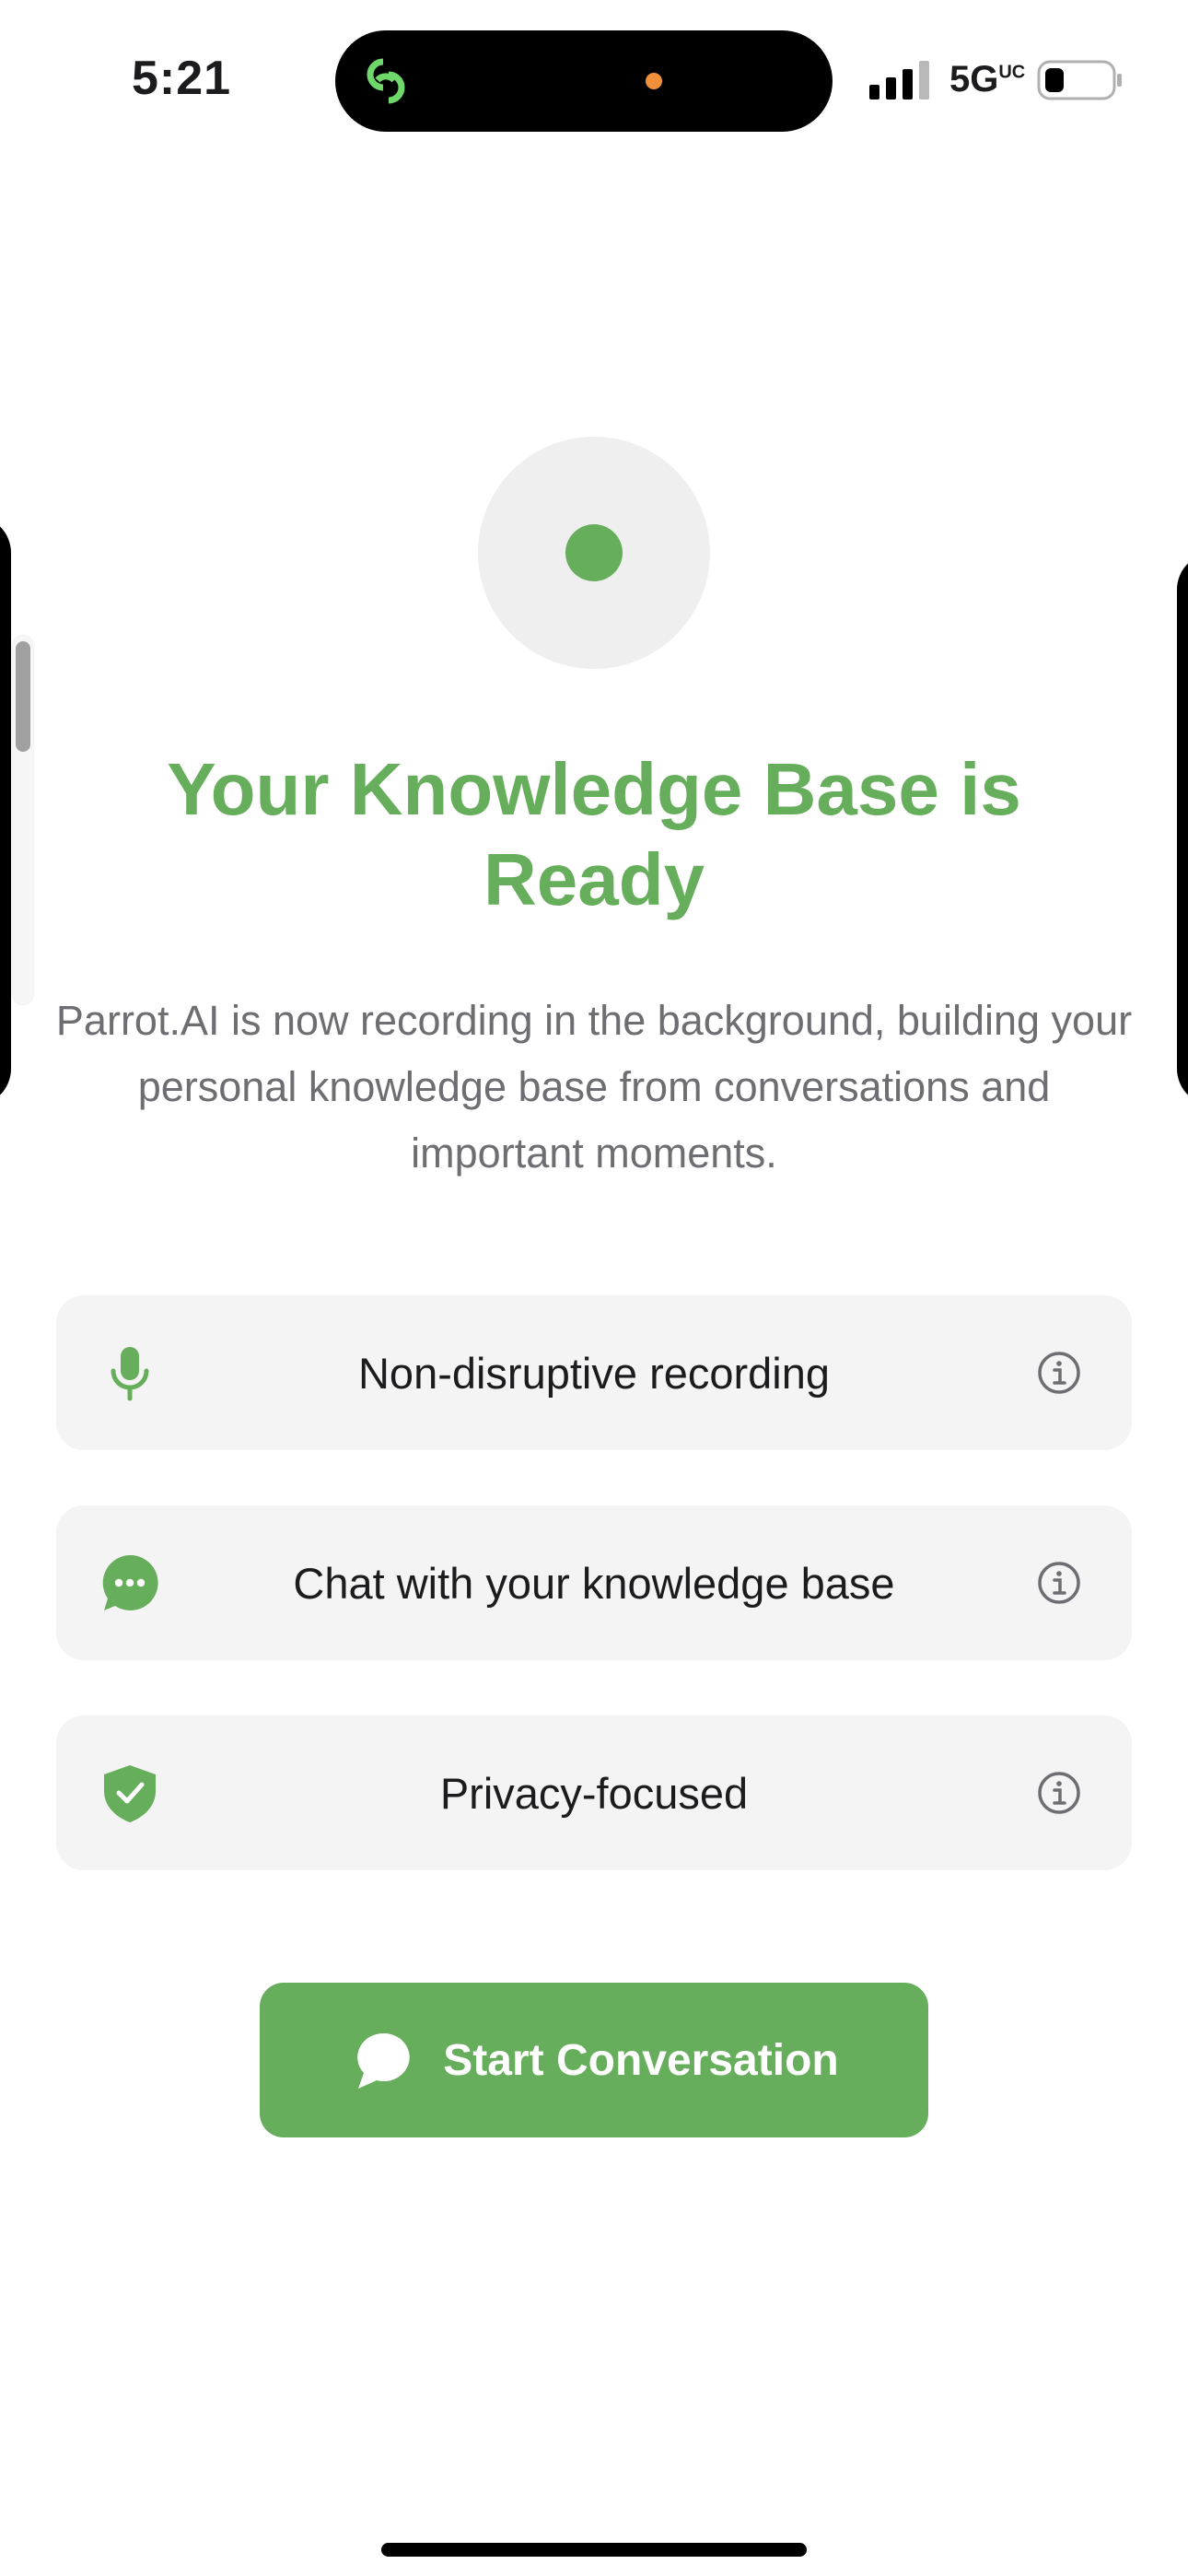 This screenshot has height=2576, width=1188. What do you see at coordinates (899, 80) in the screenshot?
I see `cellular-signal-icon` at bounding box center [899, 80].